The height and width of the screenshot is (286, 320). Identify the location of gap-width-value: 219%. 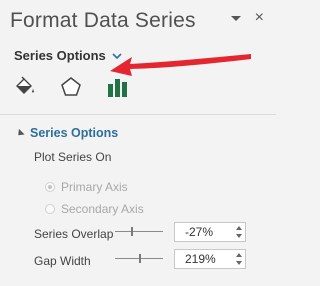
(200, 259).